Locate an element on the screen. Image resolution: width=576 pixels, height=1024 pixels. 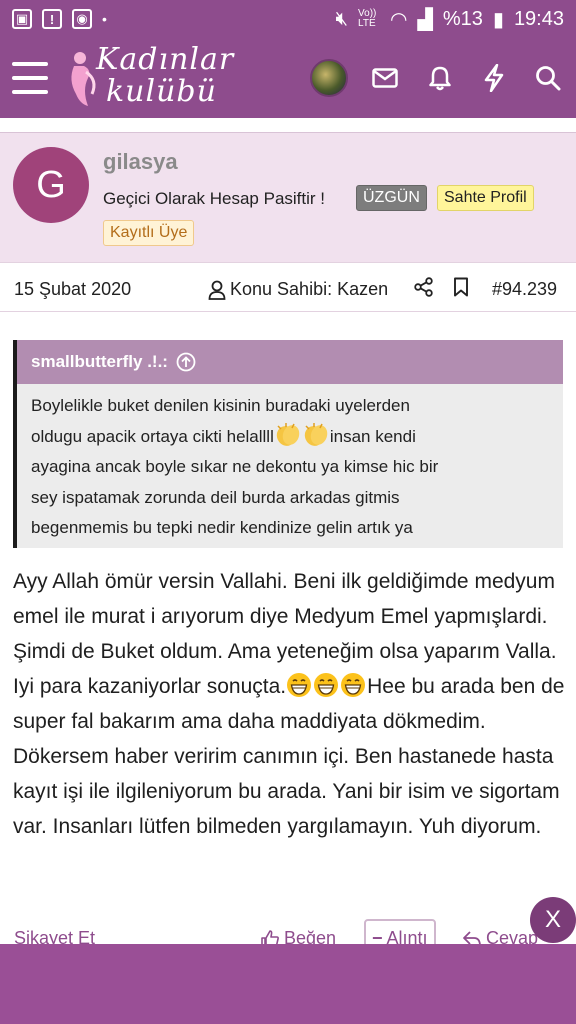
quote-button: − Alıntı is located at coordinates (400, 932).